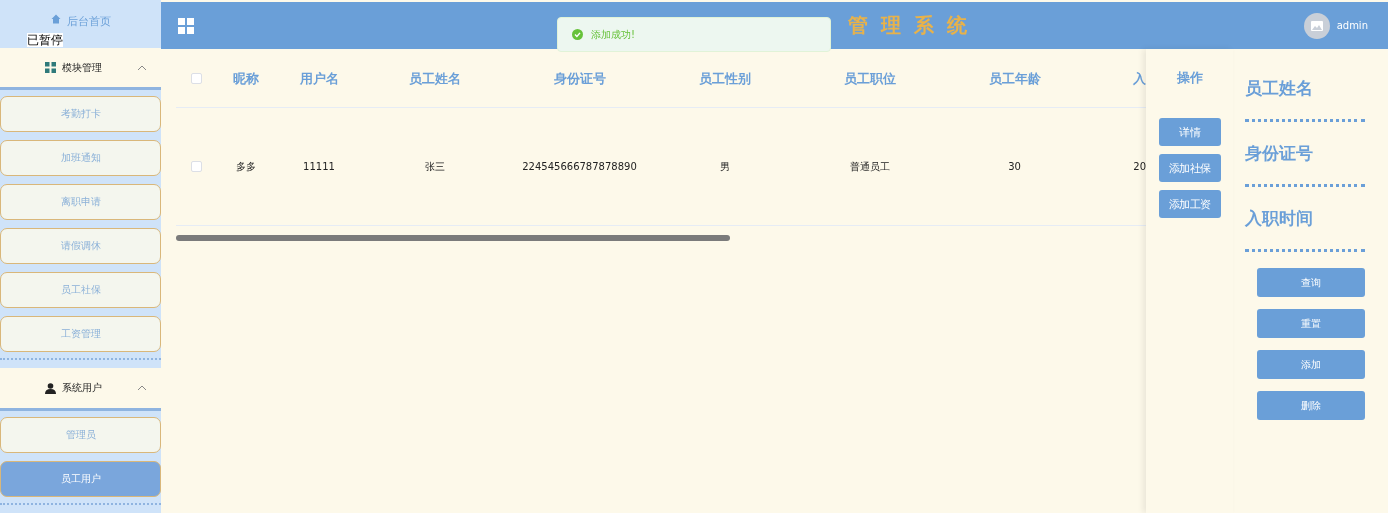  What do you see at coordinates (186, 25) in the screenshot?
I see `menu-icon` at bounding box center [186, 25].